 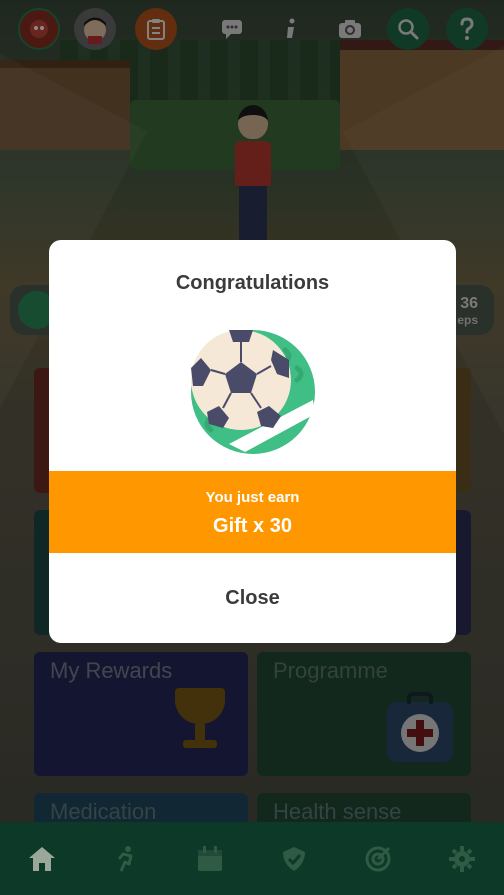 I want to click on settings-gear-icon, so click(x=462, y=859).